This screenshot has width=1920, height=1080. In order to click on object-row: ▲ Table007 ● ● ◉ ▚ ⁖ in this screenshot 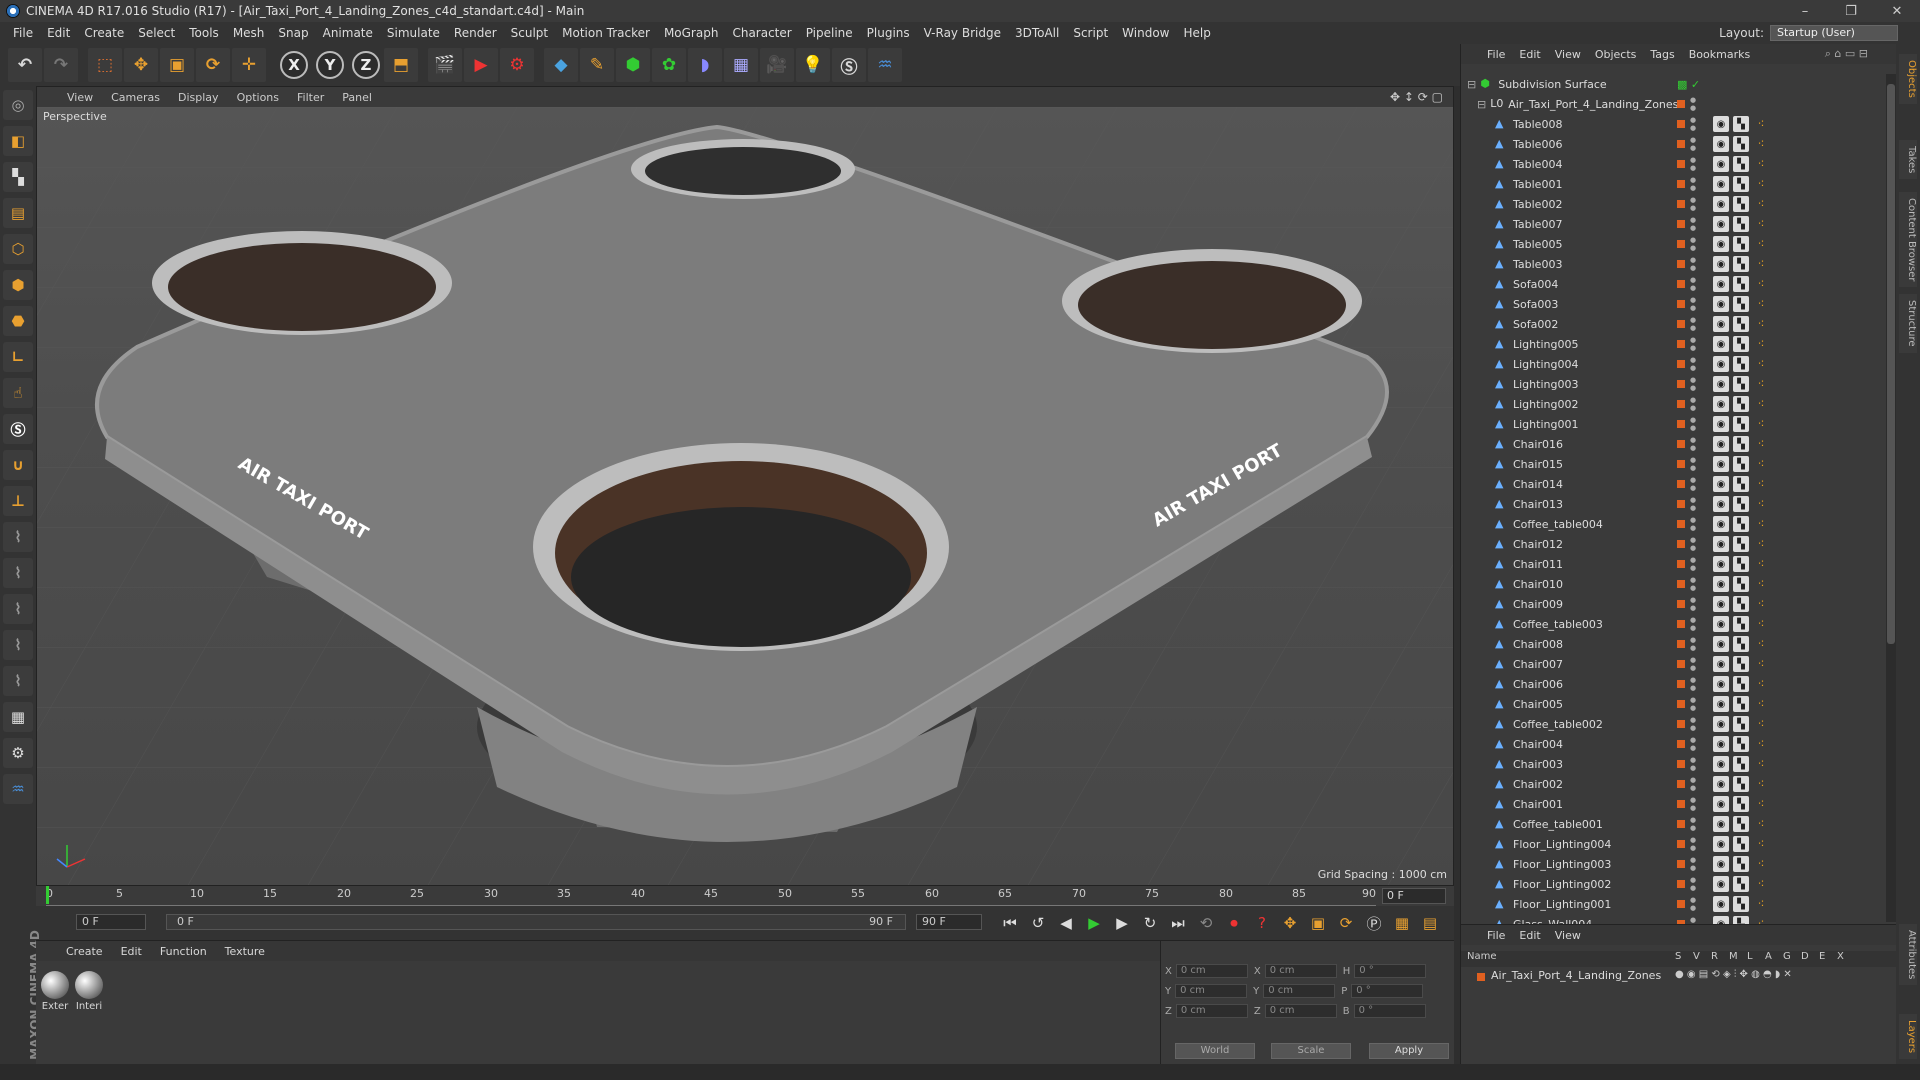, I will do `click(1673, 224)`.